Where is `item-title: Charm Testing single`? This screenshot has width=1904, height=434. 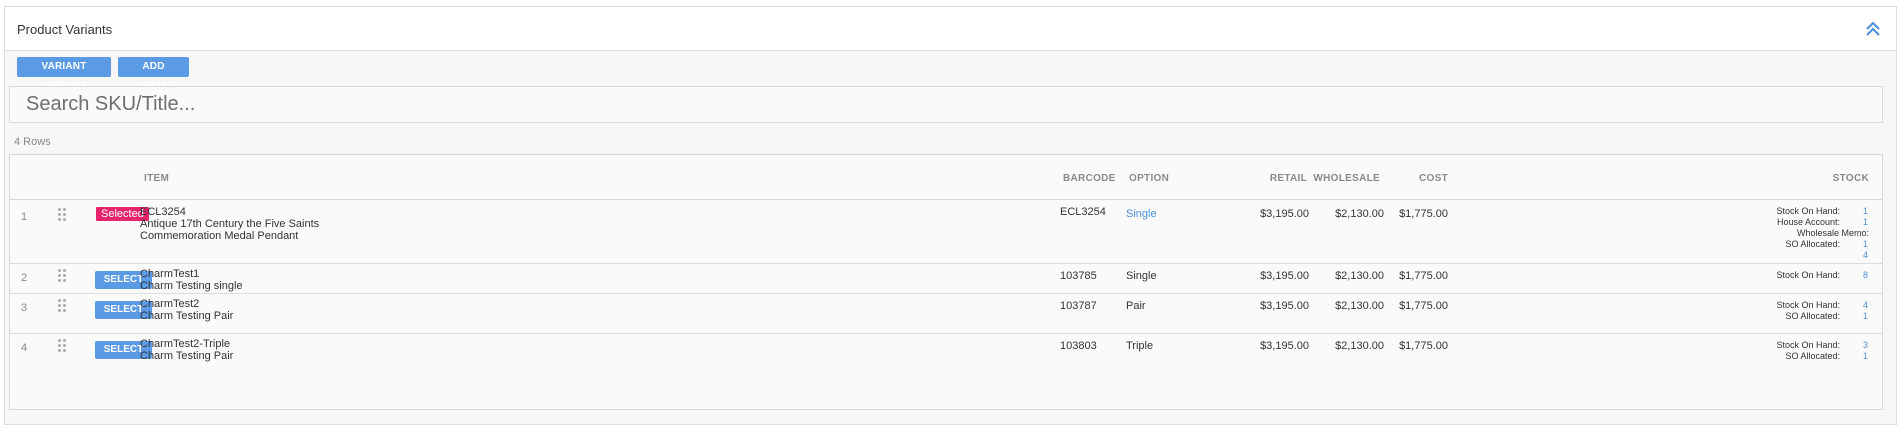
item-title: Charm Testing single is located at coordinates (191, 286).